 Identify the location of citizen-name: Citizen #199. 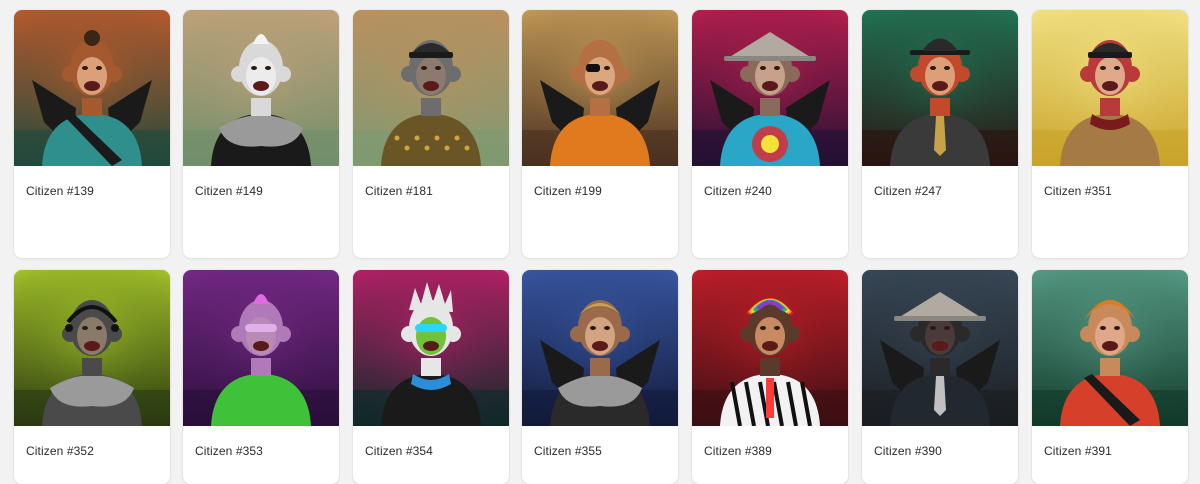
(568, 191).